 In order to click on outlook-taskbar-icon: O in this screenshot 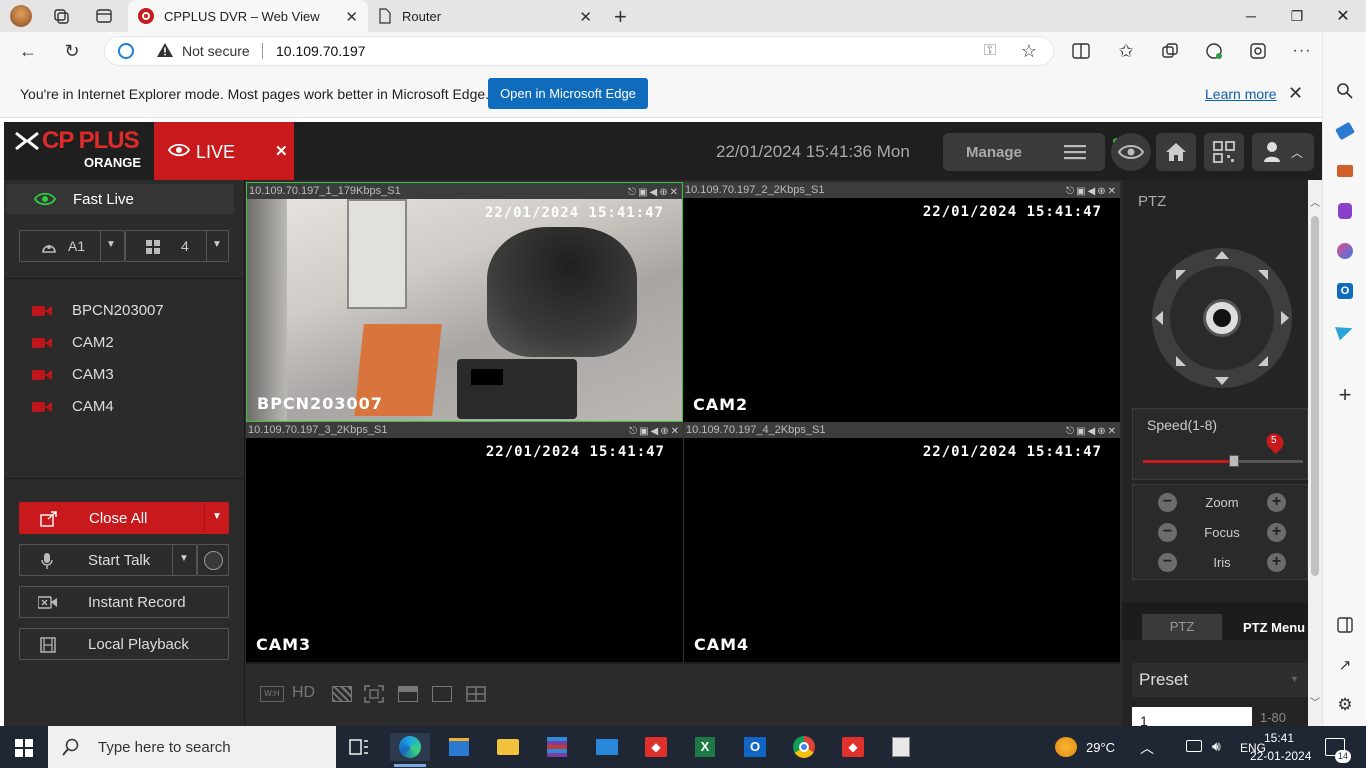, I will do `click(755, 747)`.